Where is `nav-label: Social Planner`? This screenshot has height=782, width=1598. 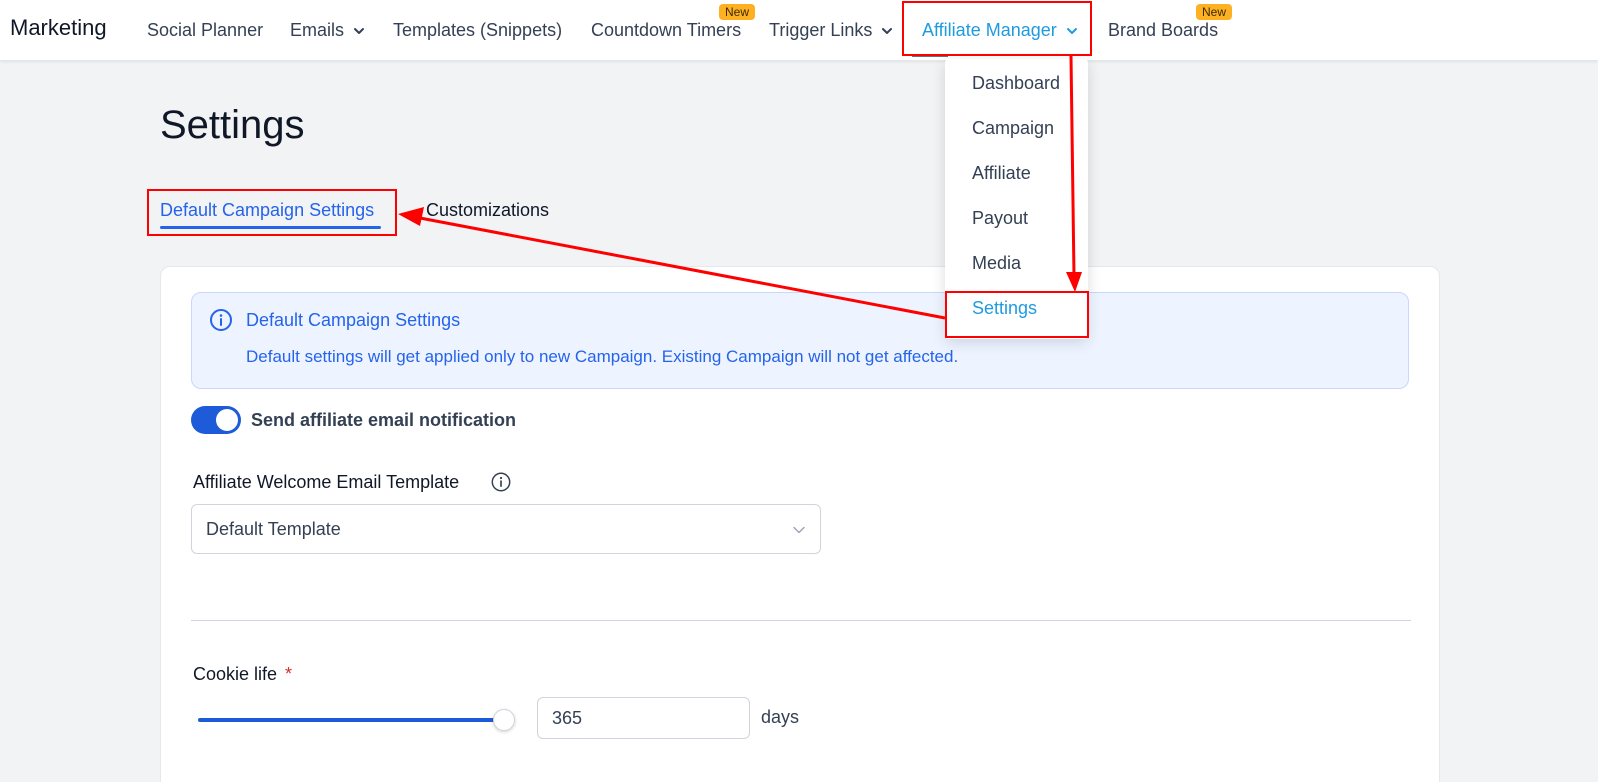
nav-label: Social Planner is located at coordinates (205, 30).